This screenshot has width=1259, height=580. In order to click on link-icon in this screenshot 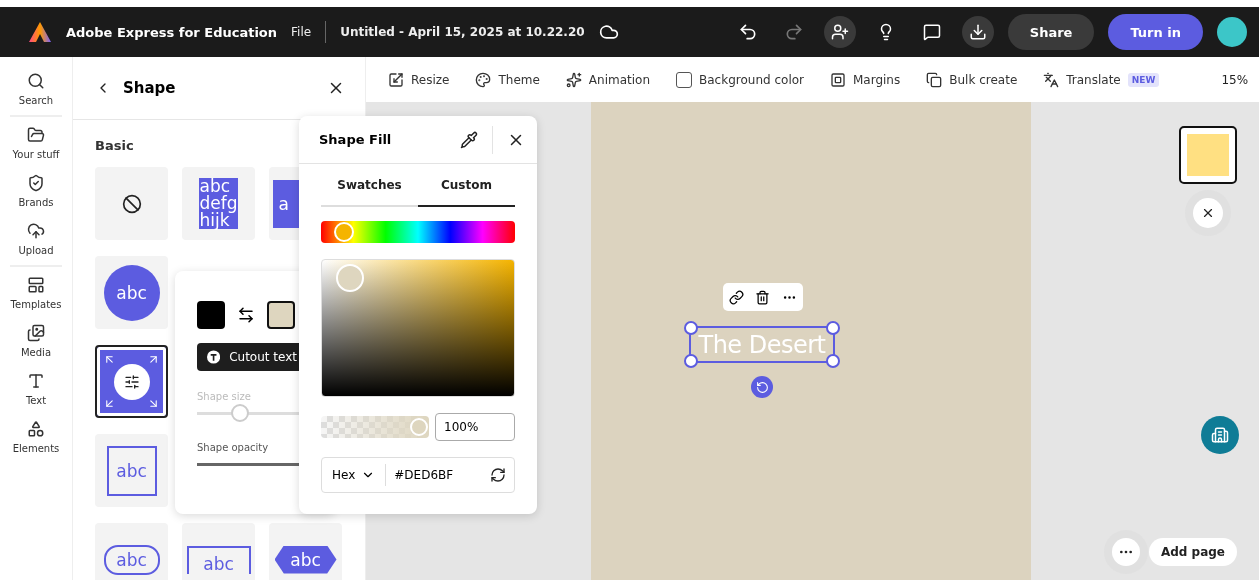, I will do `click(736, 297)`.